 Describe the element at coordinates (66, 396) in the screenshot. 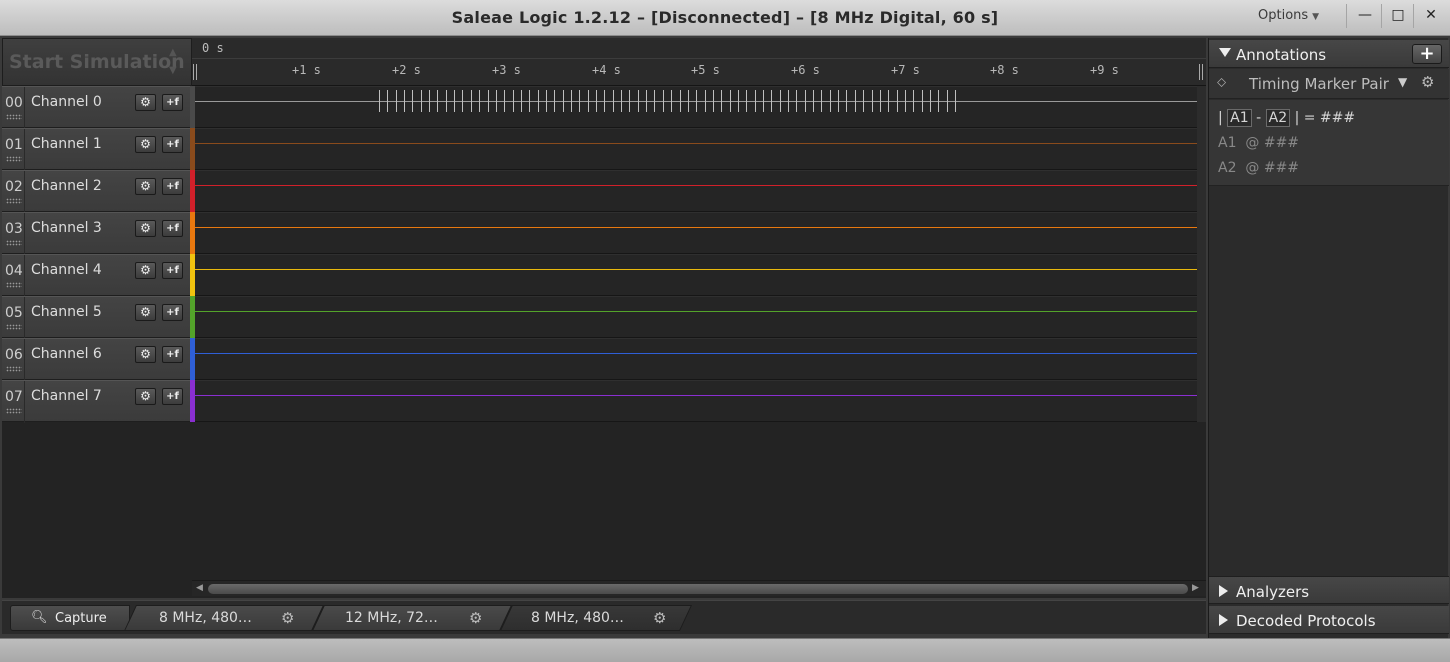

I see `channel-name: Channel 7` at that location.